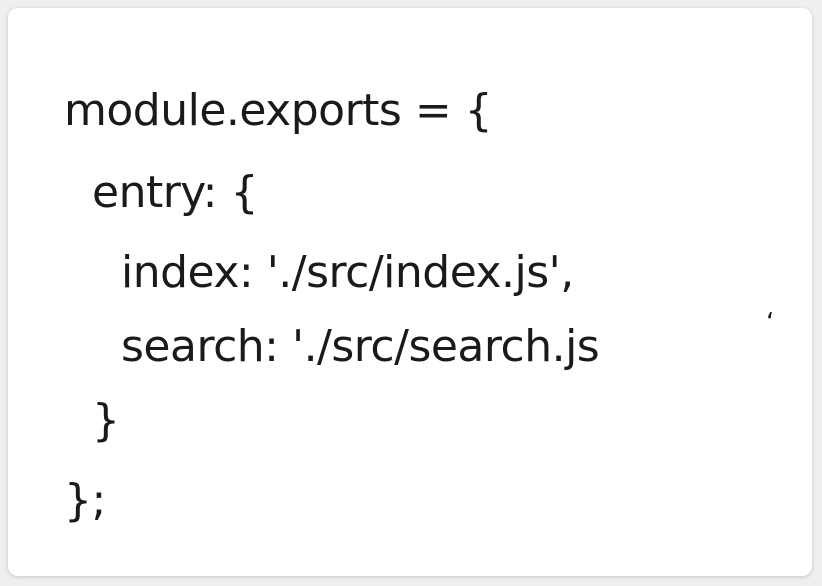 Image resolution: width=822 pixels, height=586 pixels. I want to click on code-line-entry: entry: {, so click(175, 192).